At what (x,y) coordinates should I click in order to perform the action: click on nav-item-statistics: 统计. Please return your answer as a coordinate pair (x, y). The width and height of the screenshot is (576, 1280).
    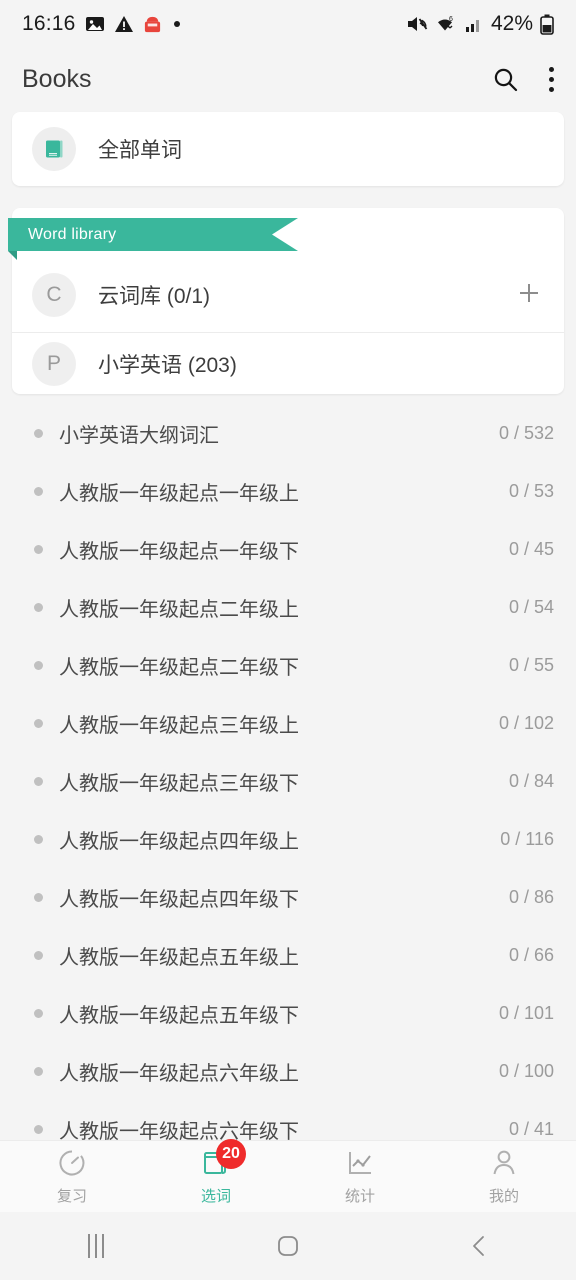
    Looking at the image, I should click on (360, 1176).